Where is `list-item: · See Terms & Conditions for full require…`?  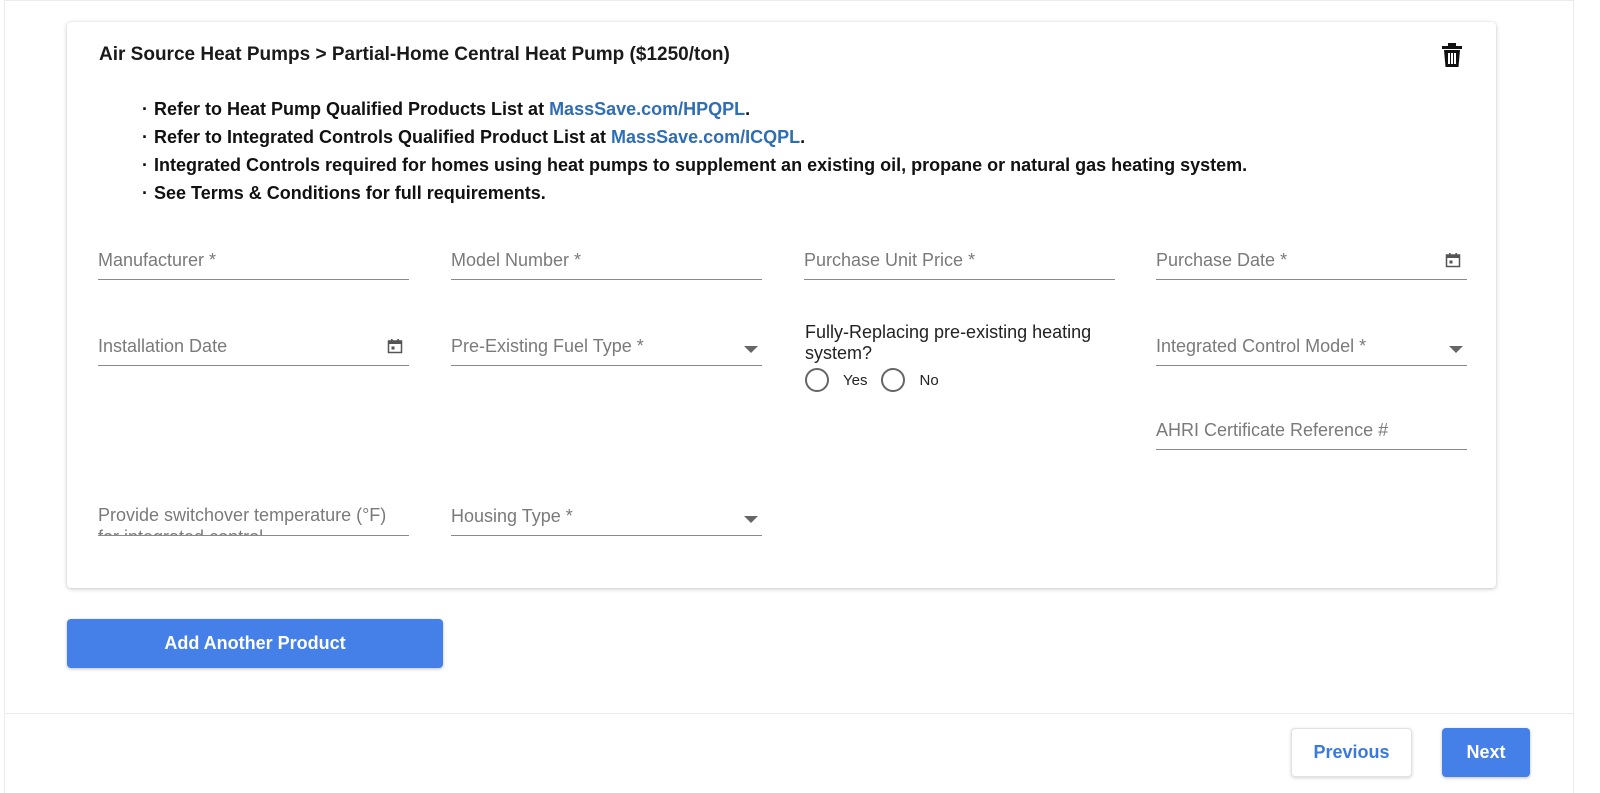 list-item: · See Terms & Conditions for full require… is located at coordinates (344, 193).